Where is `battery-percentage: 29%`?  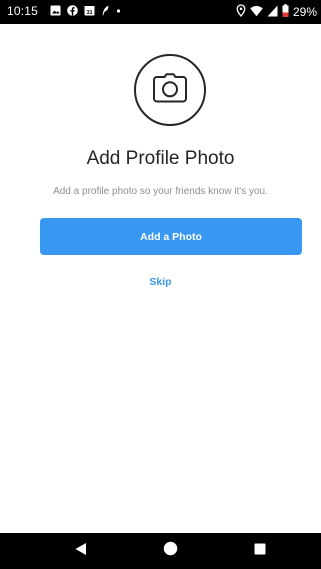
battery-percentage: 29% is located at coordinates (304, 12).